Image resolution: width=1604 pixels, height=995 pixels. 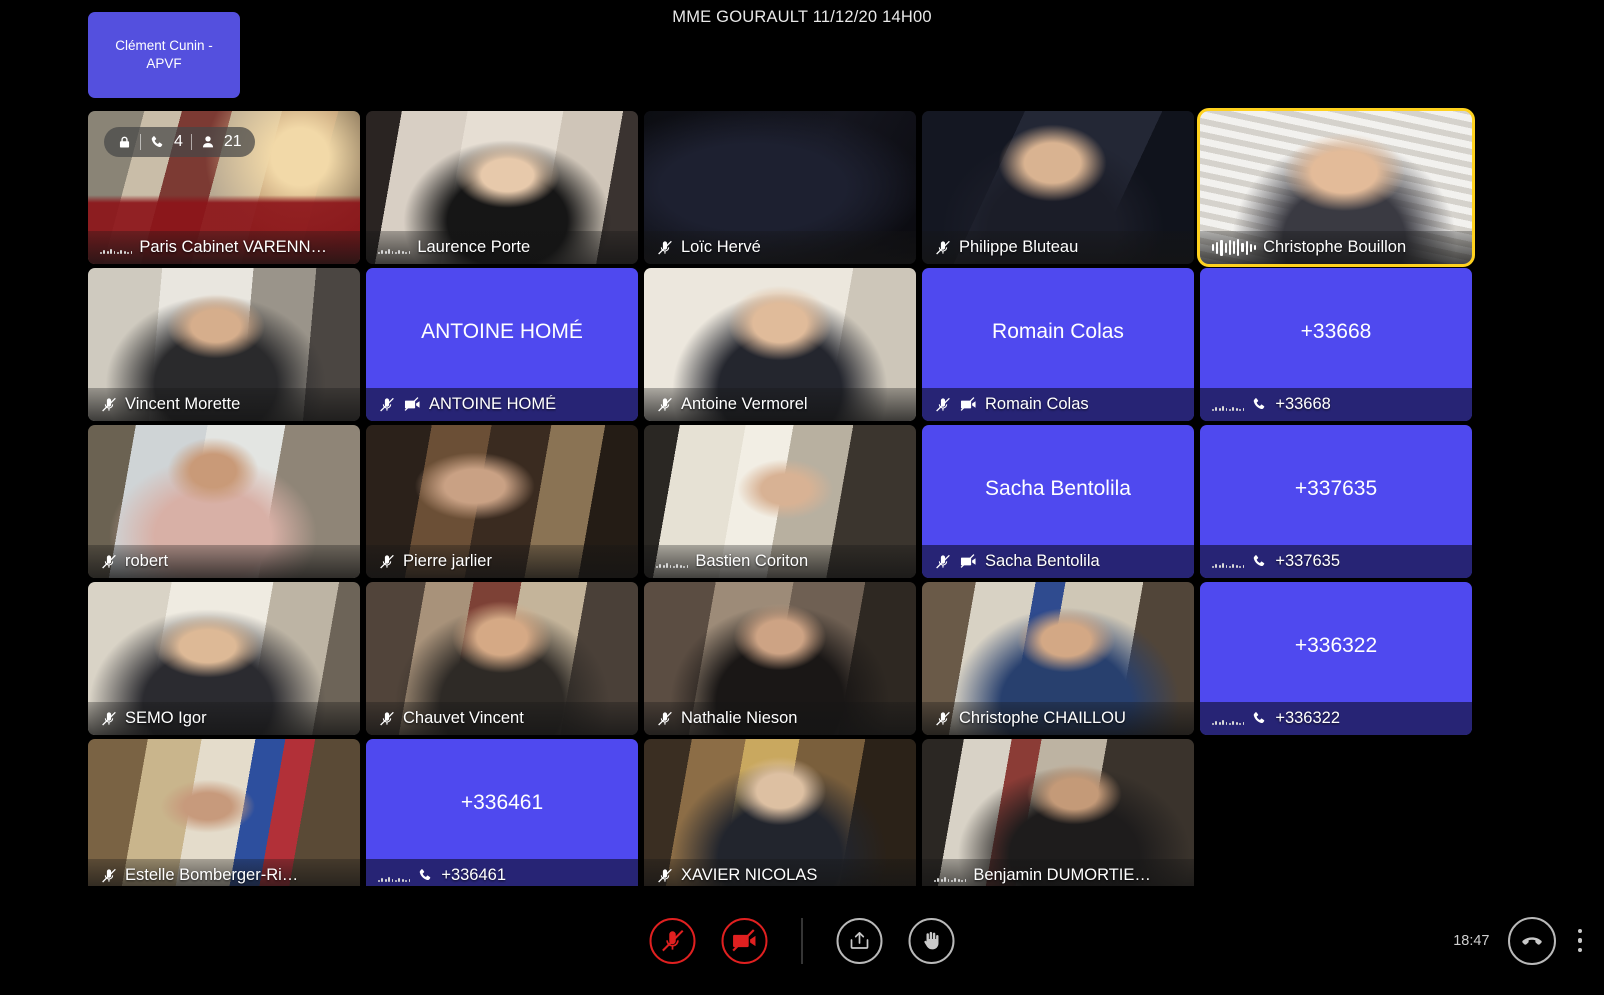 I want to click on participant-name: Christophe Bouillon, so click(x=1335, y=247).